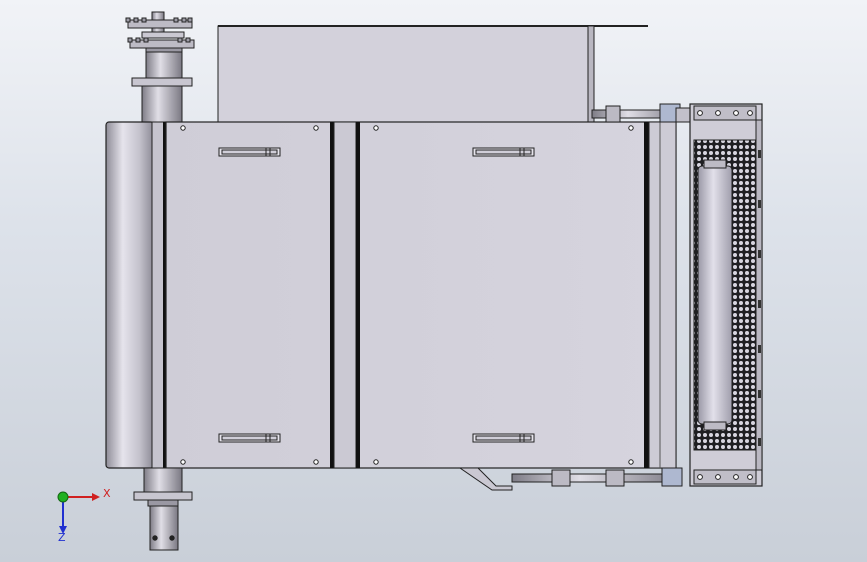 The width and height of the screenshot is (867, 562). Describe the element at coordinates (163, 509) in the screenshot. I see `drive-shaft-bottom` at that location.